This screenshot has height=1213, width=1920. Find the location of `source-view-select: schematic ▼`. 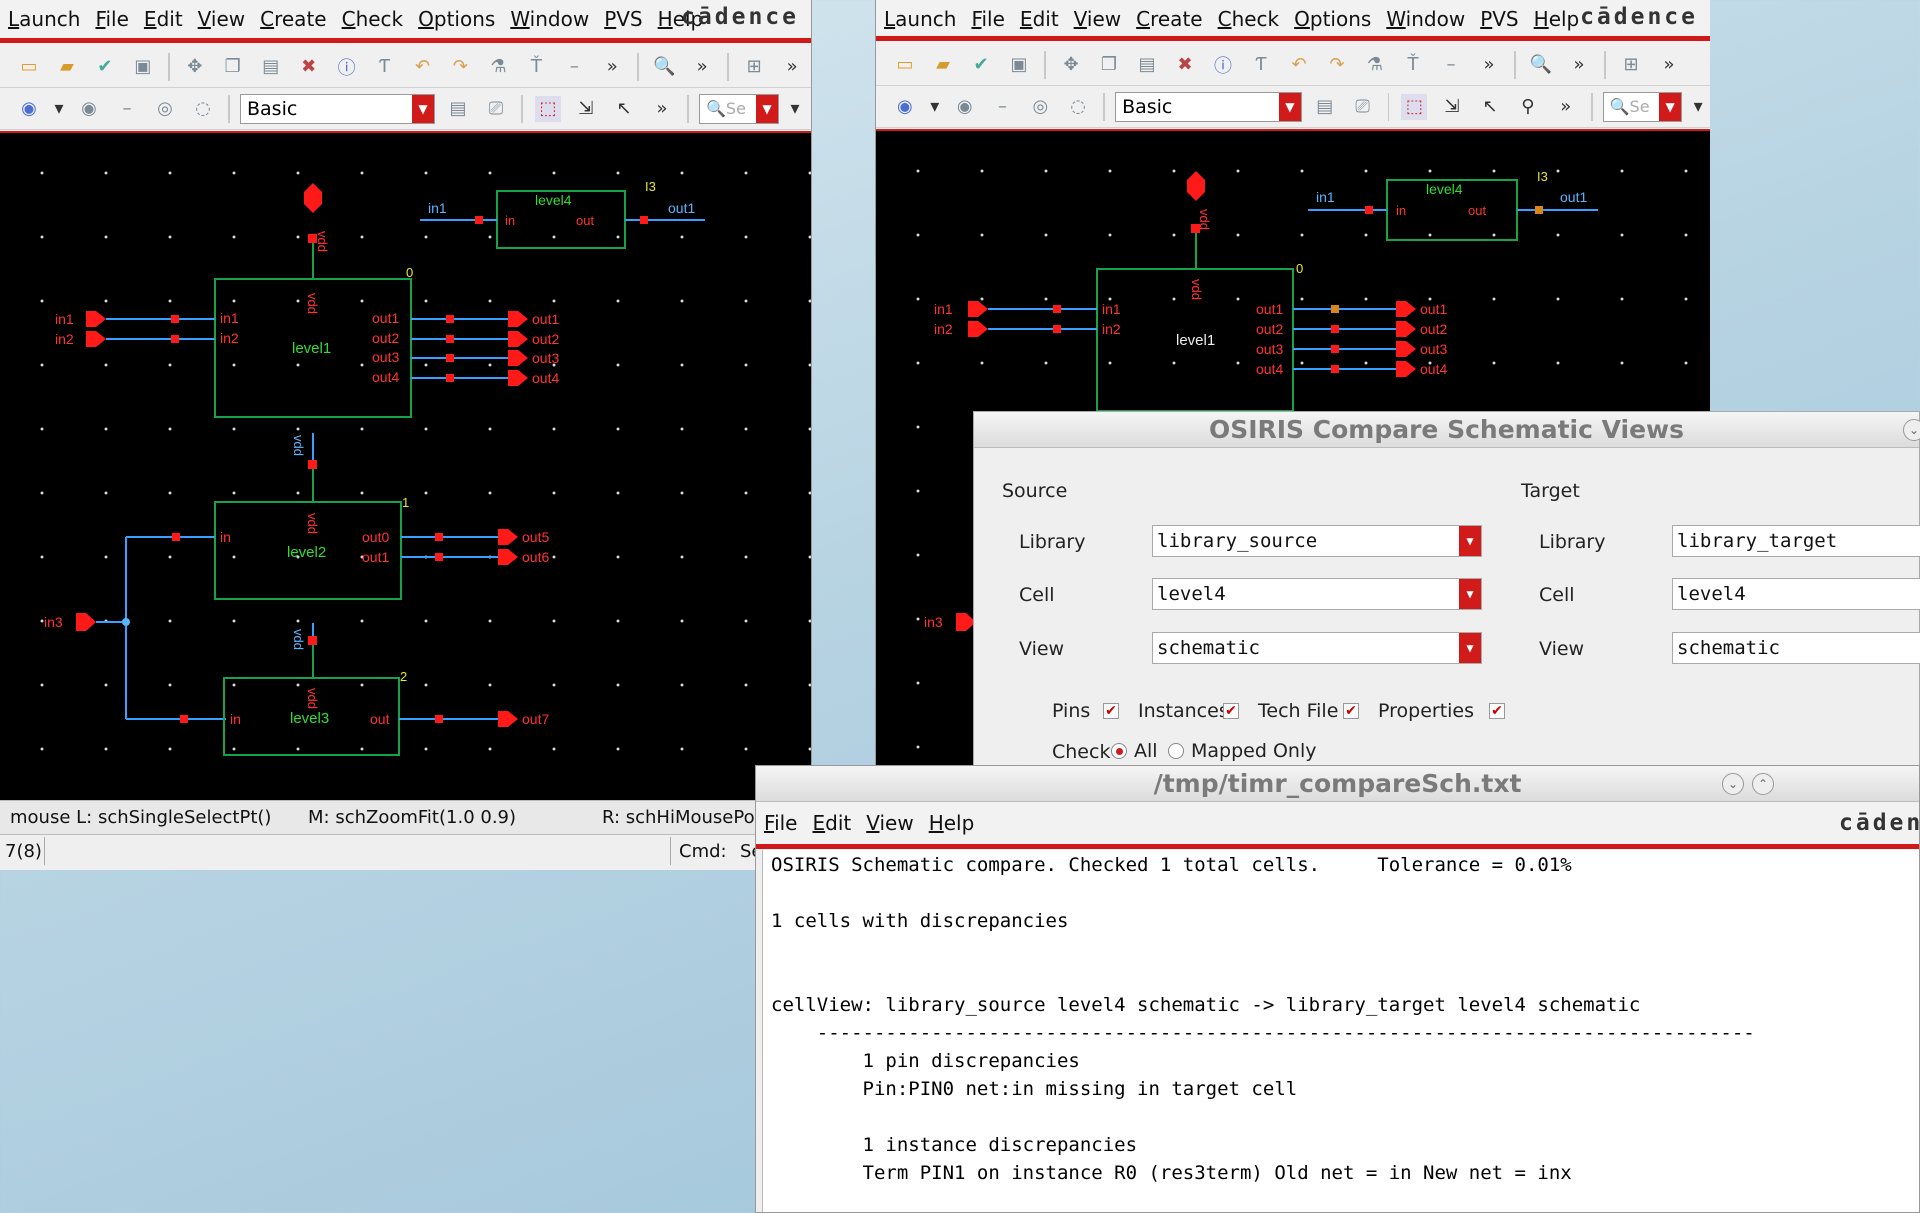

source-view-select: schematic ▼ is located at coordinates (1317, 648).